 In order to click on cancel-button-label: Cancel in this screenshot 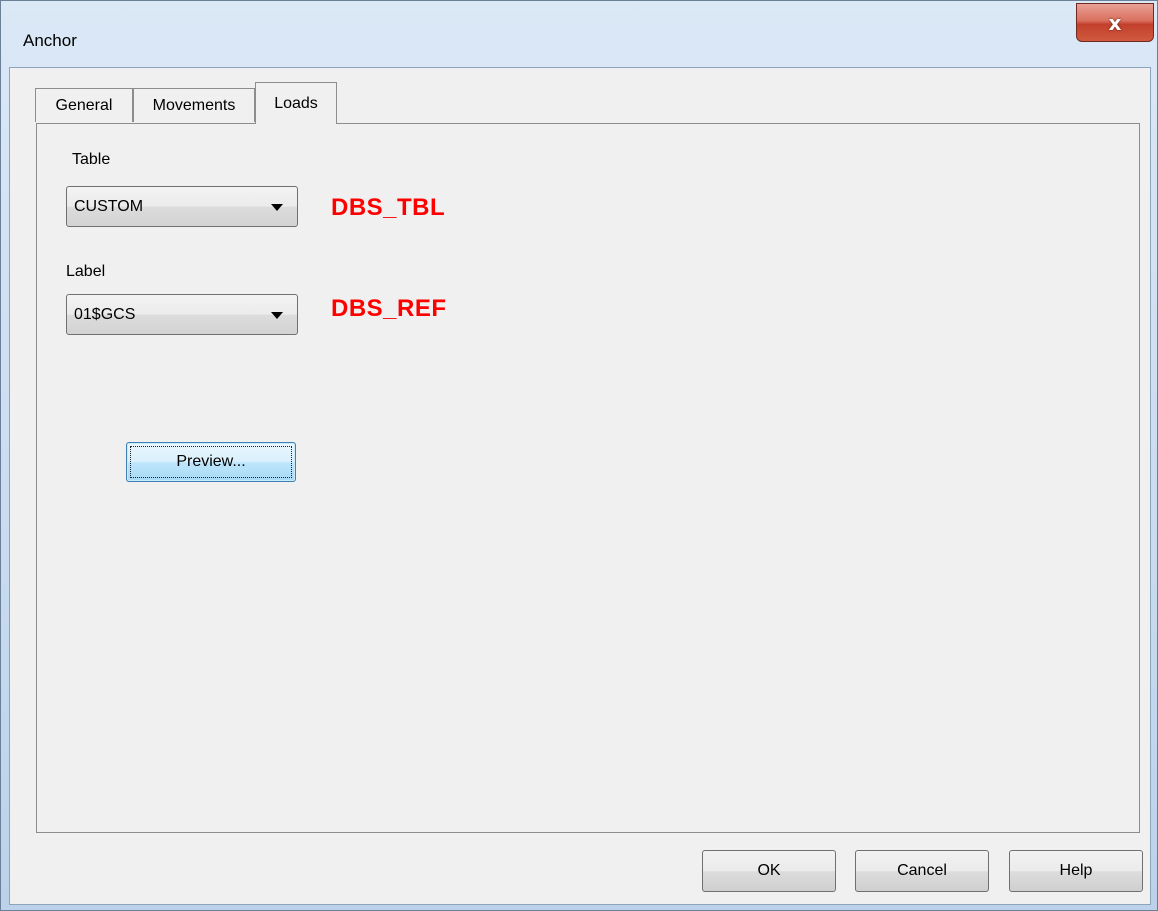, I will do `click(922, 870)`.